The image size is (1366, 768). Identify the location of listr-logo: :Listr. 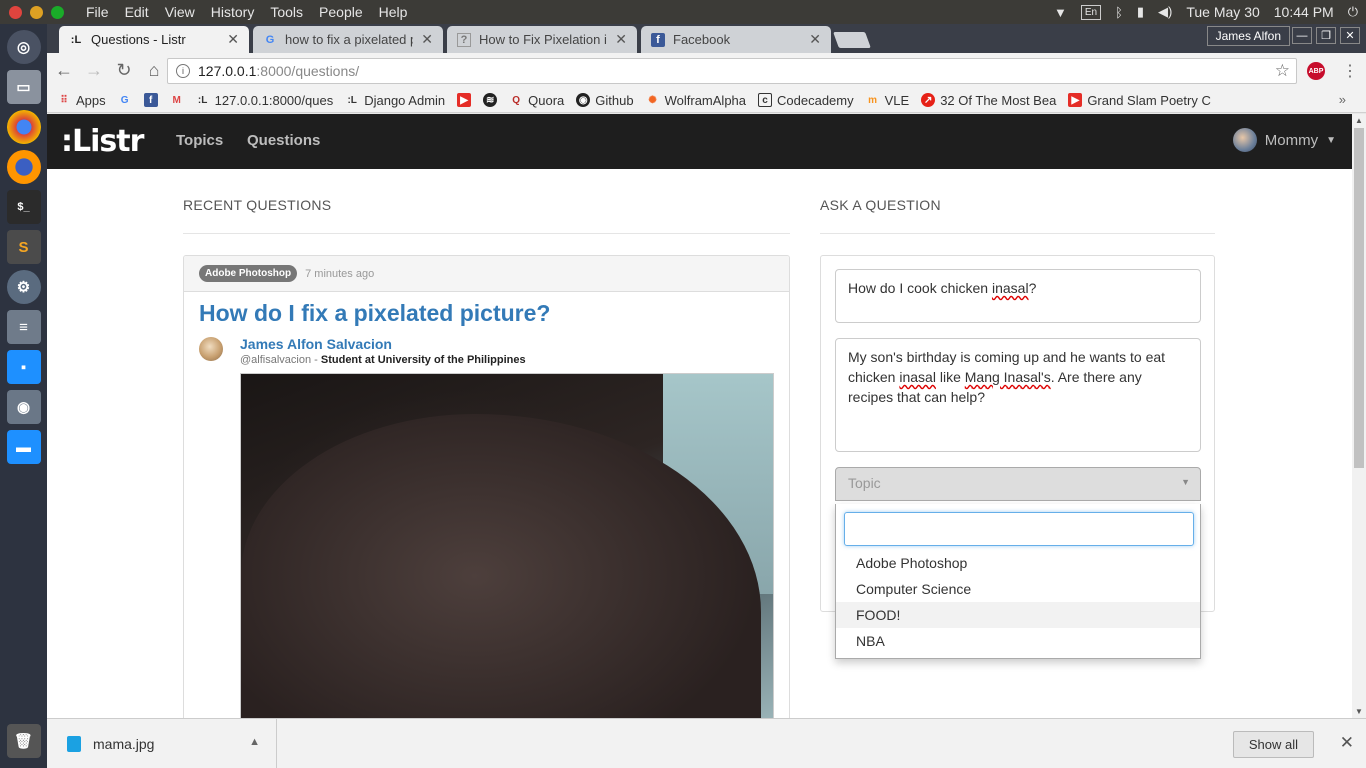
(102, 141).